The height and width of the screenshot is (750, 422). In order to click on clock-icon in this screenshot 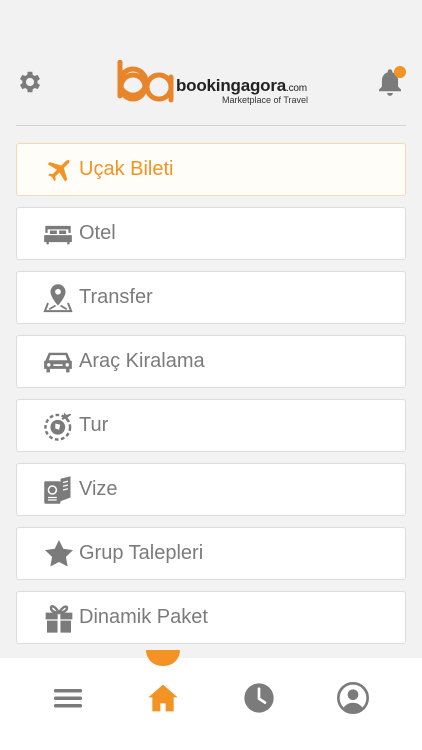, I will do `click(259, 698)`.